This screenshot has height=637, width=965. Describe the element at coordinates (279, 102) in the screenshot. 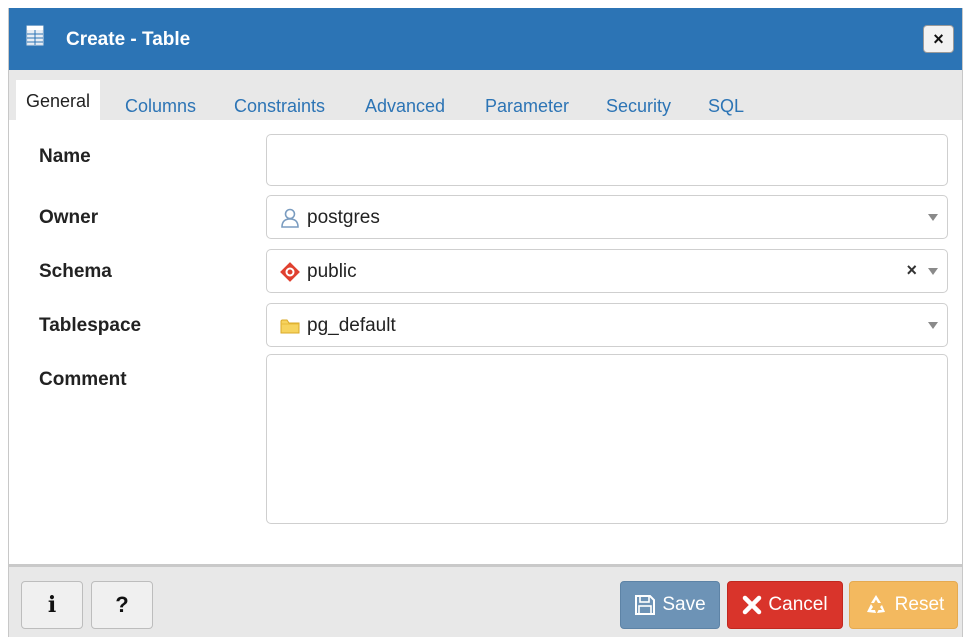

I see `tab-constraints: Constraints` at that location.